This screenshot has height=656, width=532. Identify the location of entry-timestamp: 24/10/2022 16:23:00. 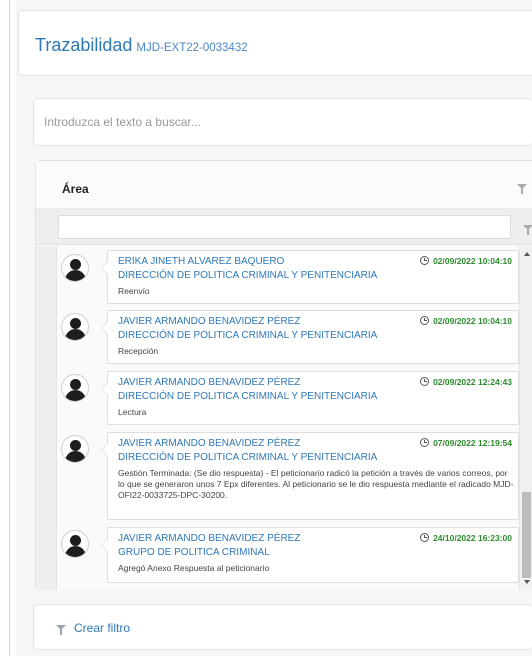
(466, 538).